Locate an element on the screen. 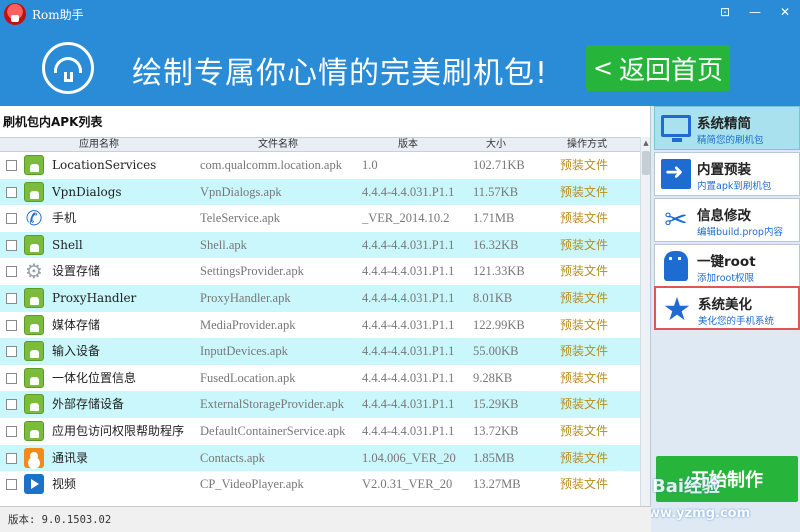  file-name-cell: SettingsProvider.apk is located at coordinates (252, 271).